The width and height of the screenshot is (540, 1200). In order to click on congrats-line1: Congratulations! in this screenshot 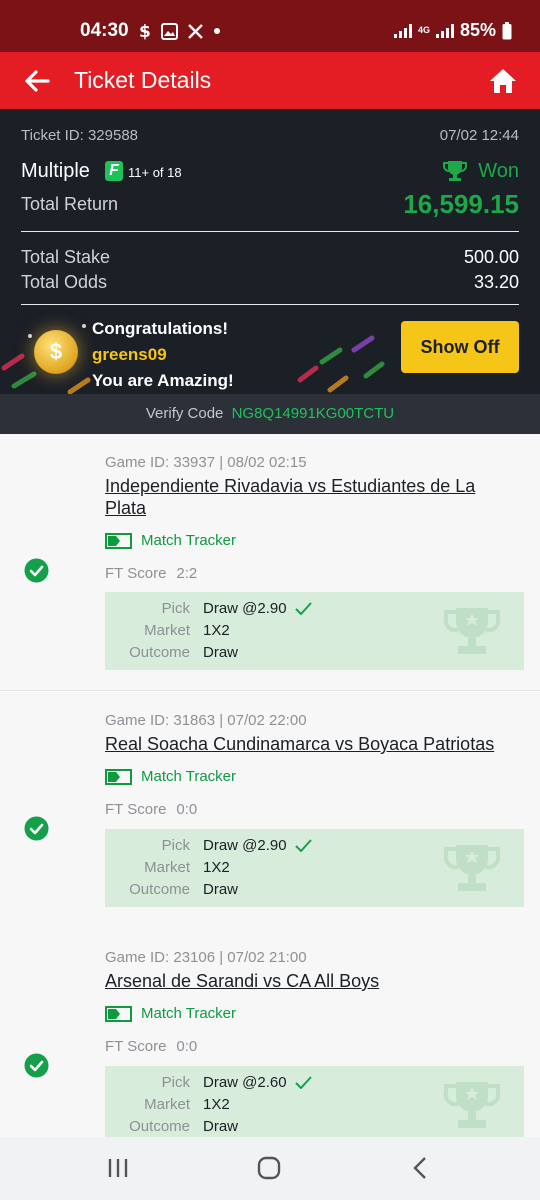, I will do `click(160, 328)`.